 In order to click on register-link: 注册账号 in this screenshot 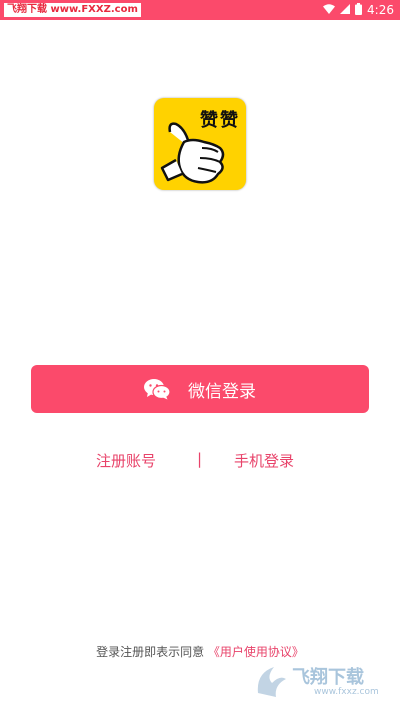, I will do `click(126, 460)`.